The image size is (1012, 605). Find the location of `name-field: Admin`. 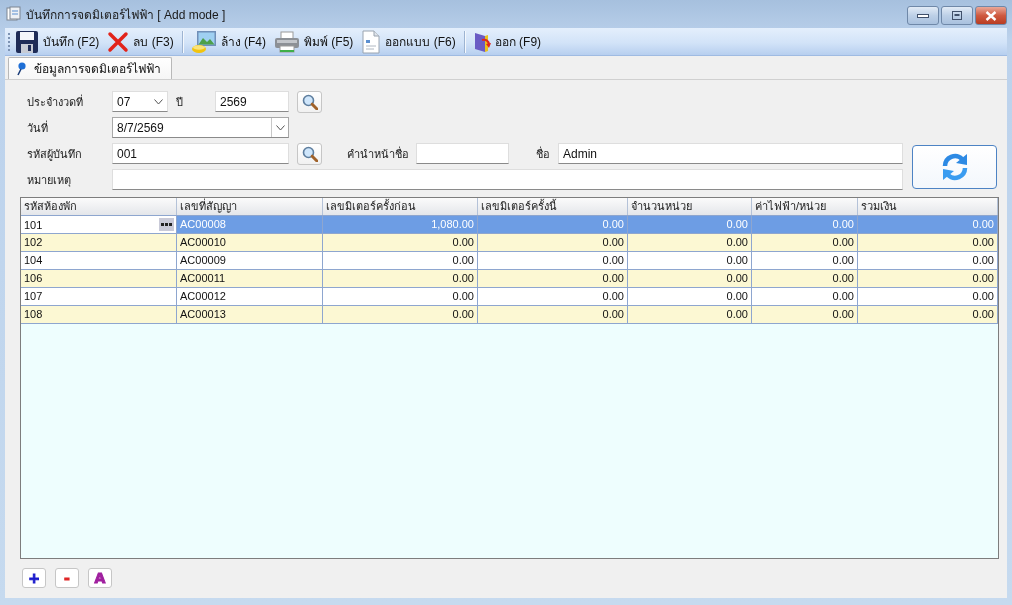

name-field: Admin is located at coordinates (730, 153).